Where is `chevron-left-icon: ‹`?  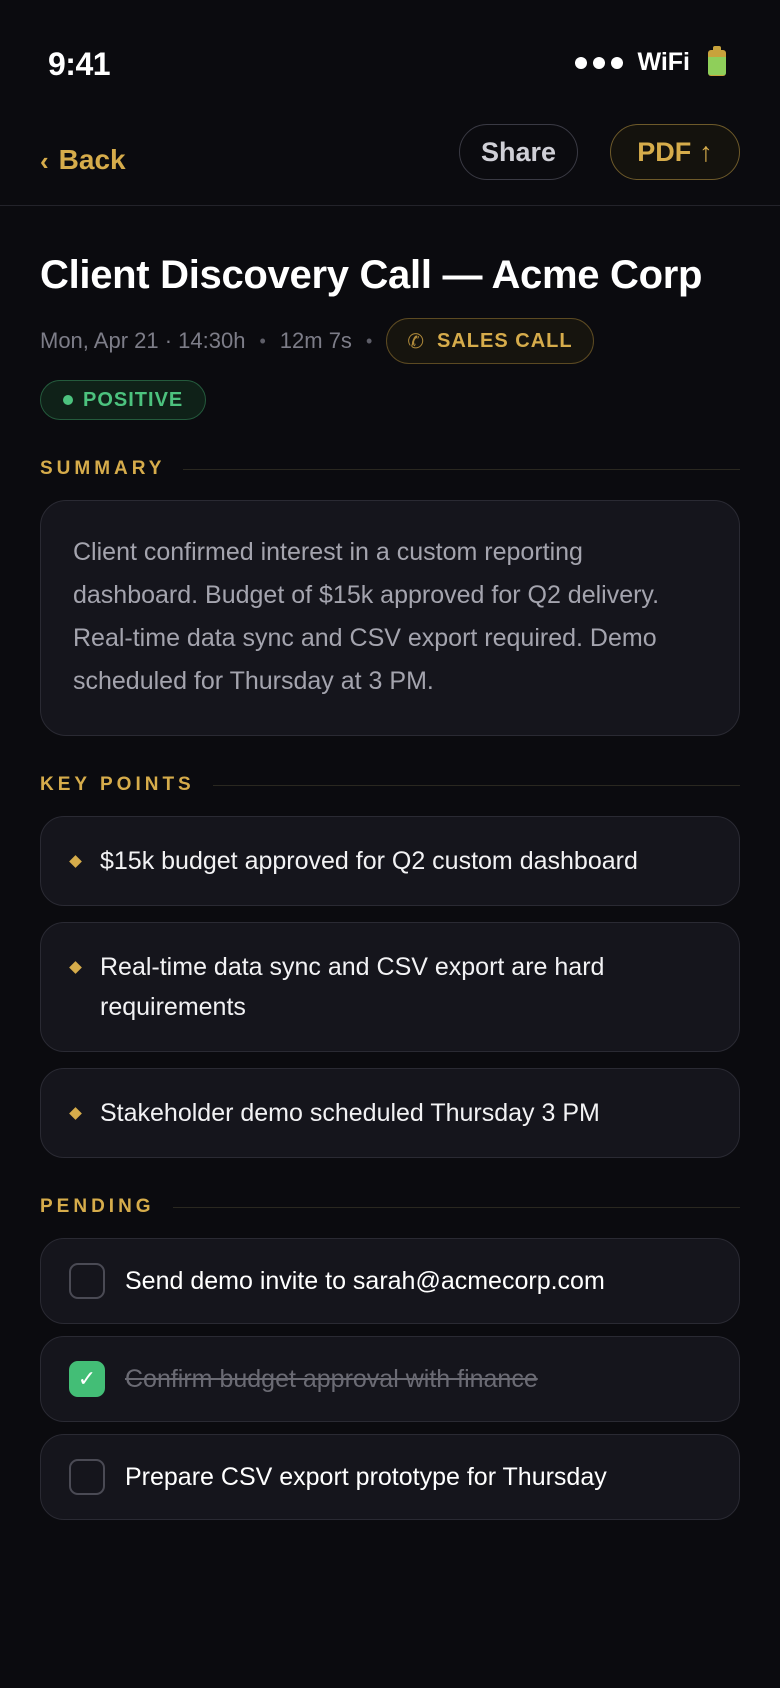
chevron-left-icon: ‹ is located at coordinates (44, 160).